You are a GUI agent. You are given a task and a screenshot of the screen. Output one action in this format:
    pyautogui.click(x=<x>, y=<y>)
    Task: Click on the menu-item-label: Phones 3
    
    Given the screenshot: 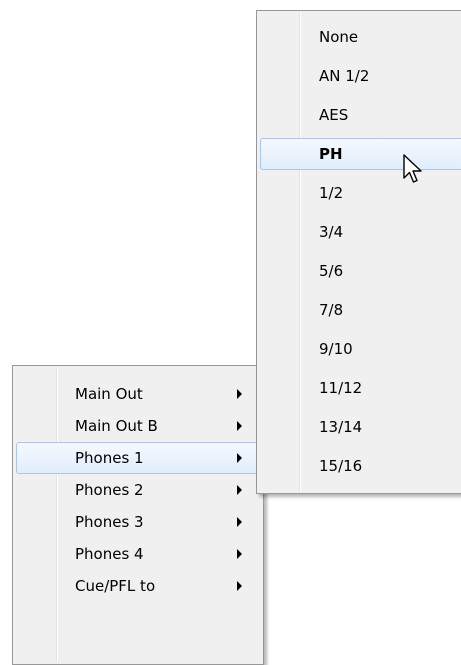 What is the action you would take?
    pyautogui.click(x=109, y=522)
    